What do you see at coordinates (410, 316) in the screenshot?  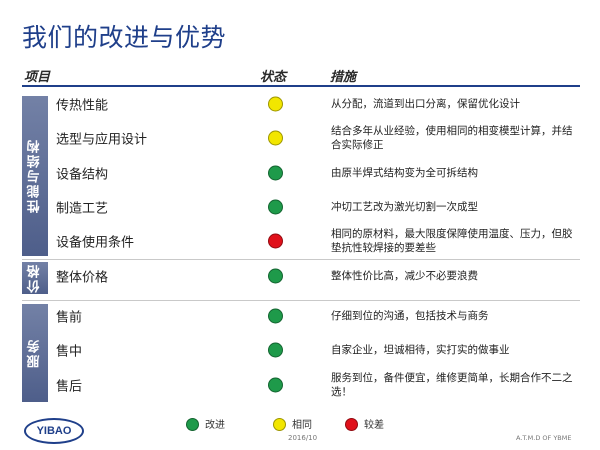 I see `row-measure-text: 仔细到位的沟通，包括技术与商务` at bounding box center [410, 316].